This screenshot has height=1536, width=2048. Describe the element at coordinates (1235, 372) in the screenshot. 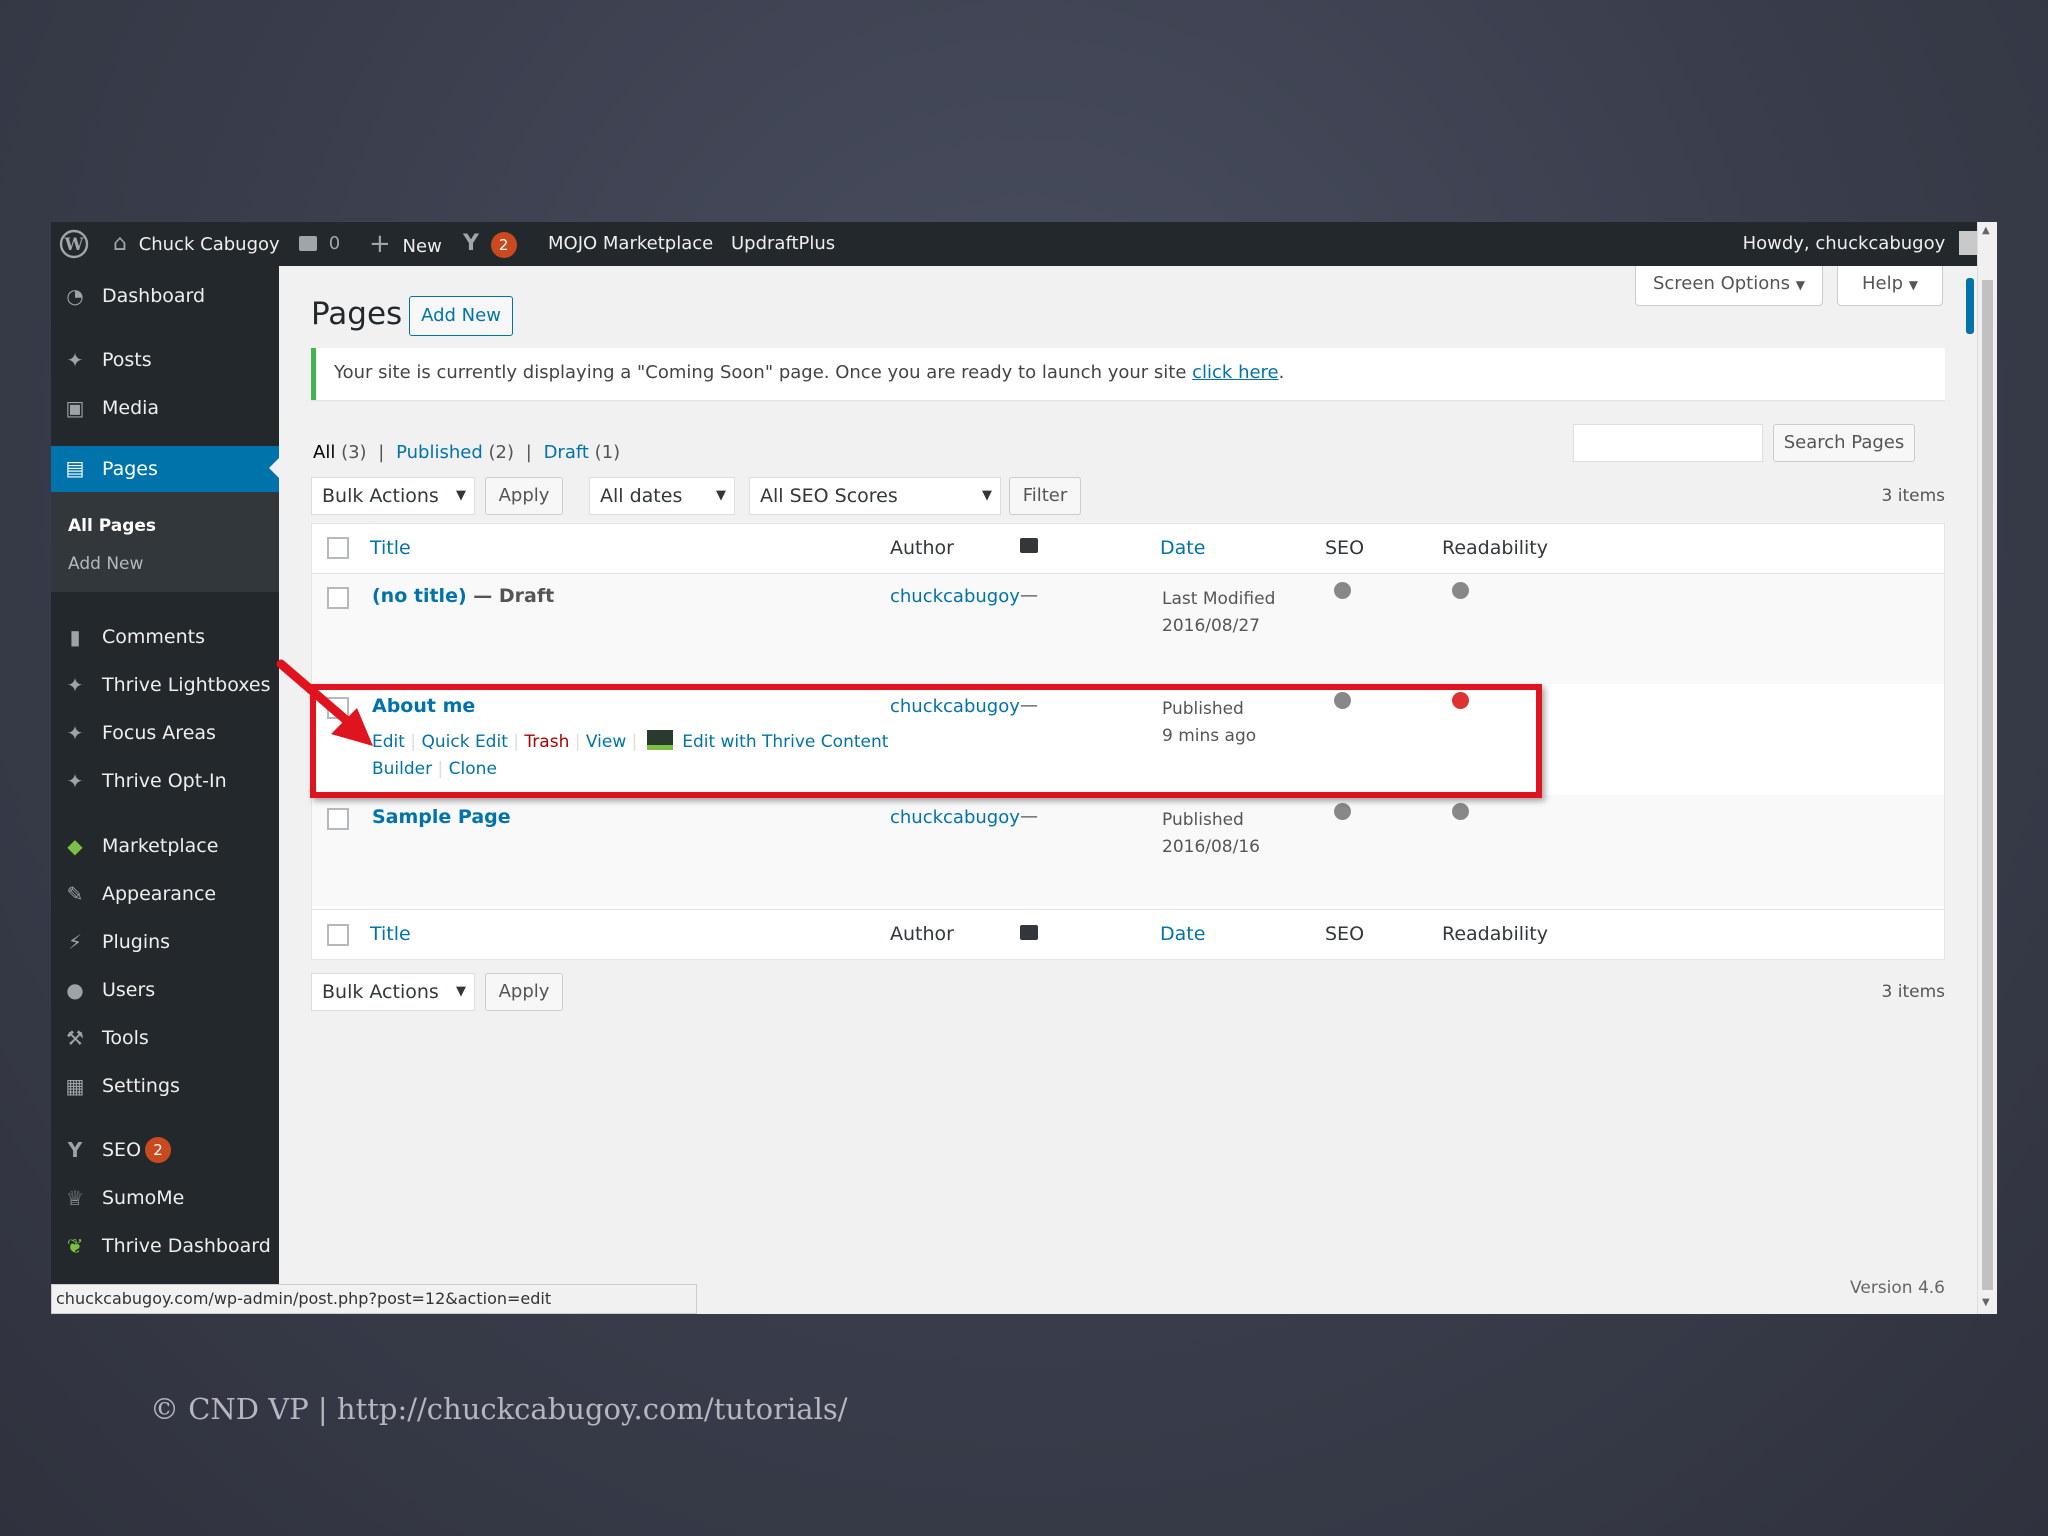

I see `click-here-link: click here` at that location.